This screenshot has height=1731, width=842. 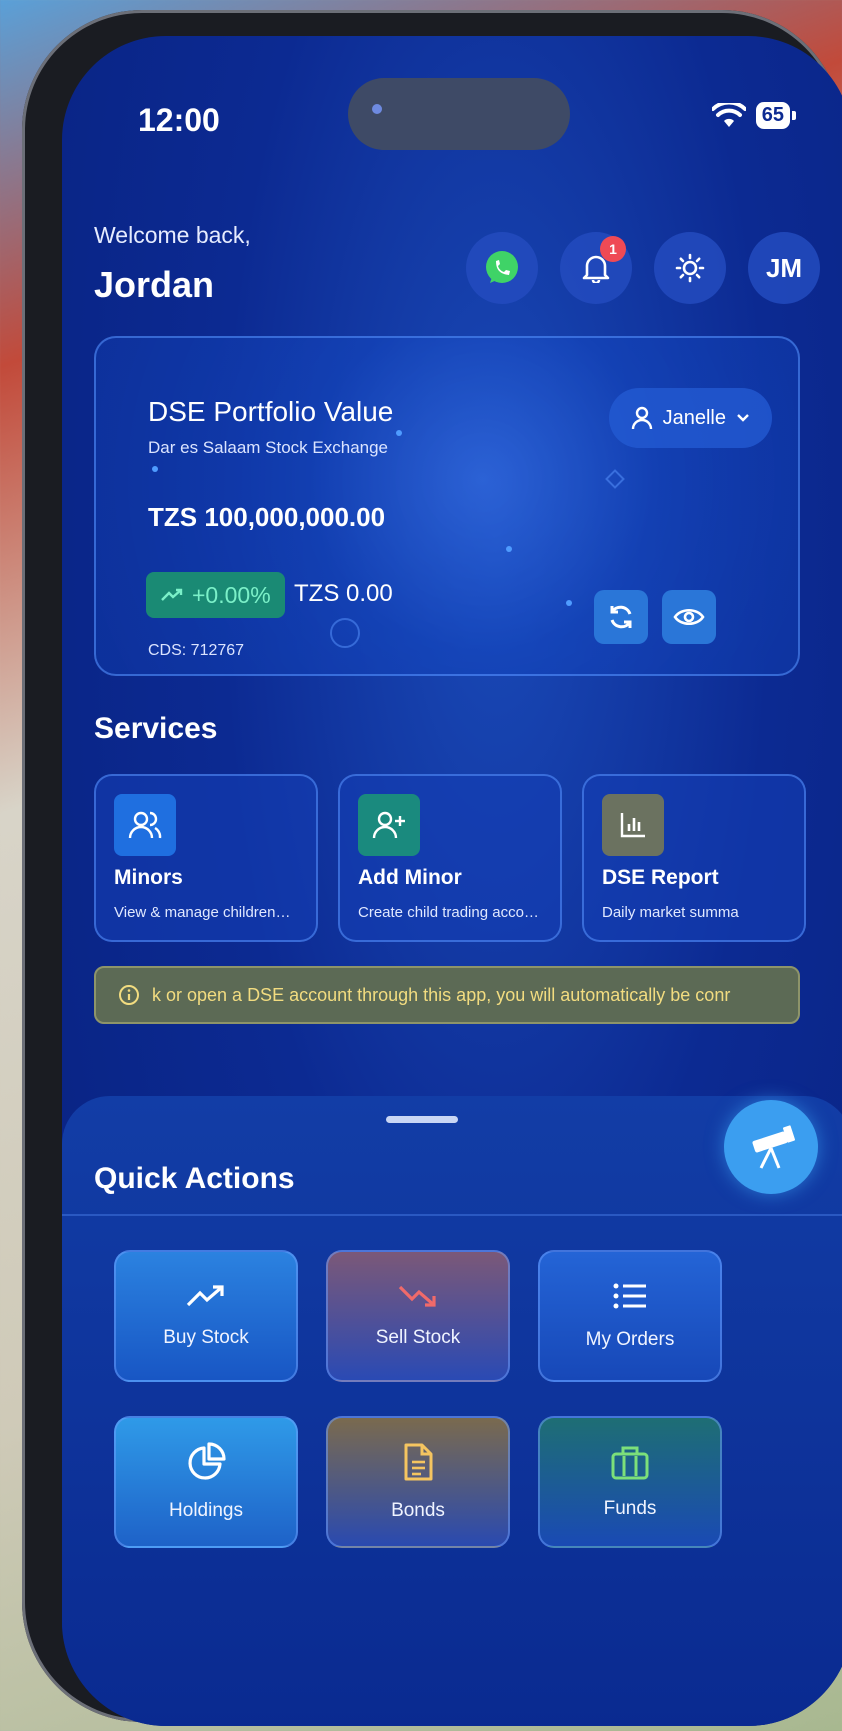 I want to click on funds-button: Funds, so click(x=630, y=1482).